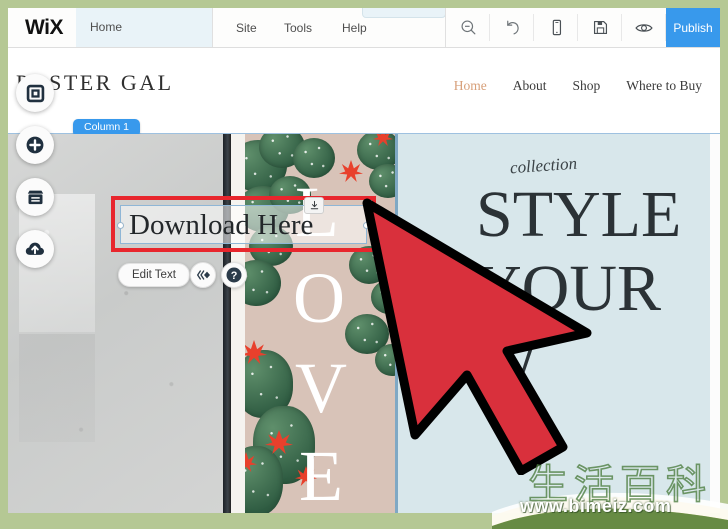  What do you see at coordinates (664, 86) in the screenshot?
I see `nav-link-where-to-buy: Where to Buy` at bounding box center [664, 86].